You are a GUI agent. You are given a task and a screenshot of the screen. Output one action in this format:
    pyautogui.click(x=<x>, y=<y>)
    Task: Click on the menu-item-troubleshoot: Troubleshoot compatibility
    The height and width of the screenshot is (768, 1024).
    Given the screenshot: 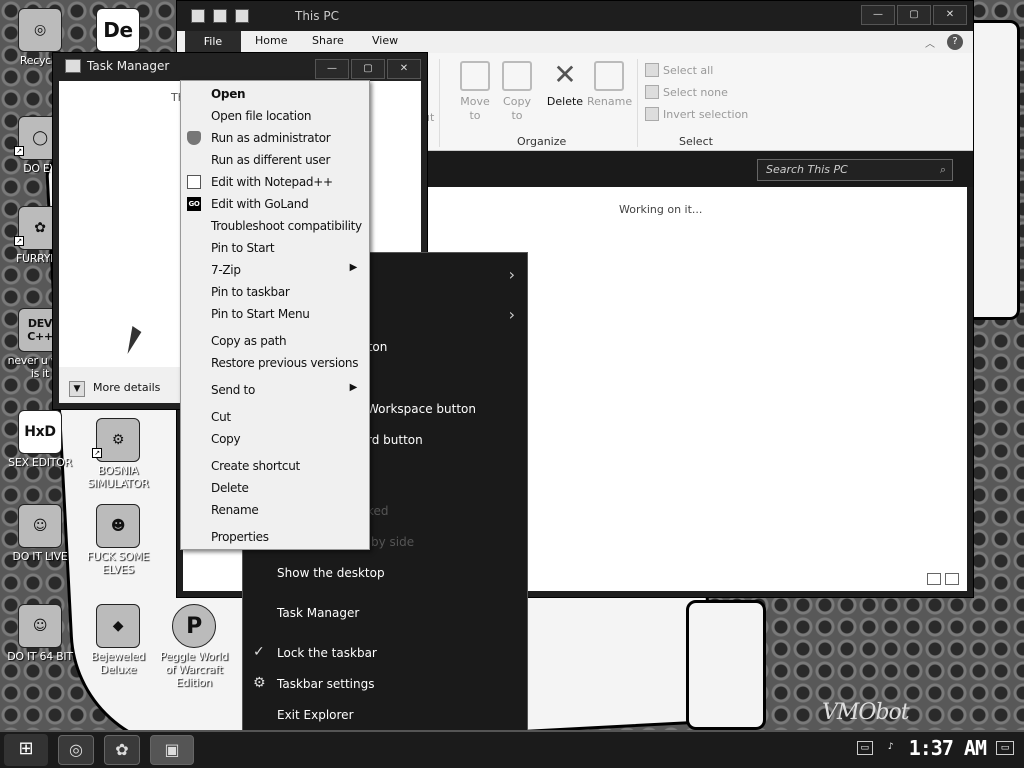 What is the action you would take?
    pyautogui.click(x=275, y=226)
    